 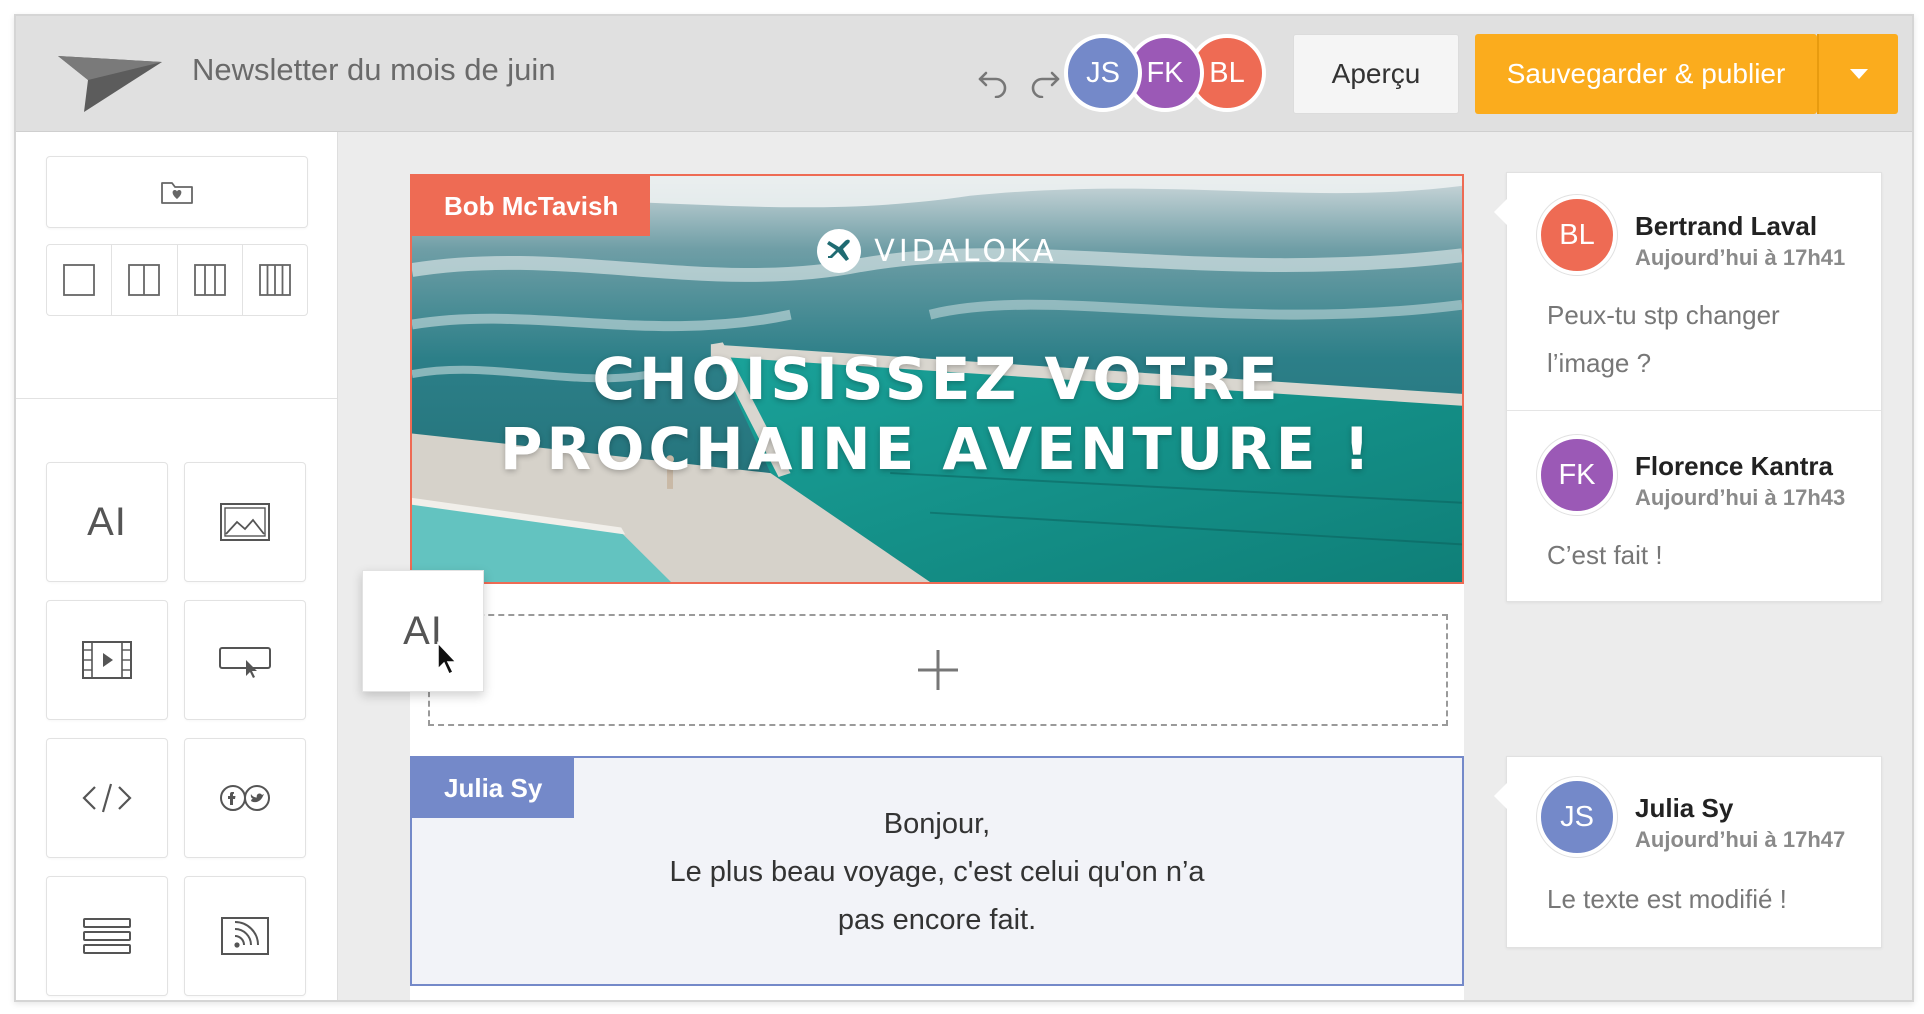 What do you see at coordinates (1577, 235) in the screenshot?
I see `avatar: BL` at bounding box center [1577, 235].